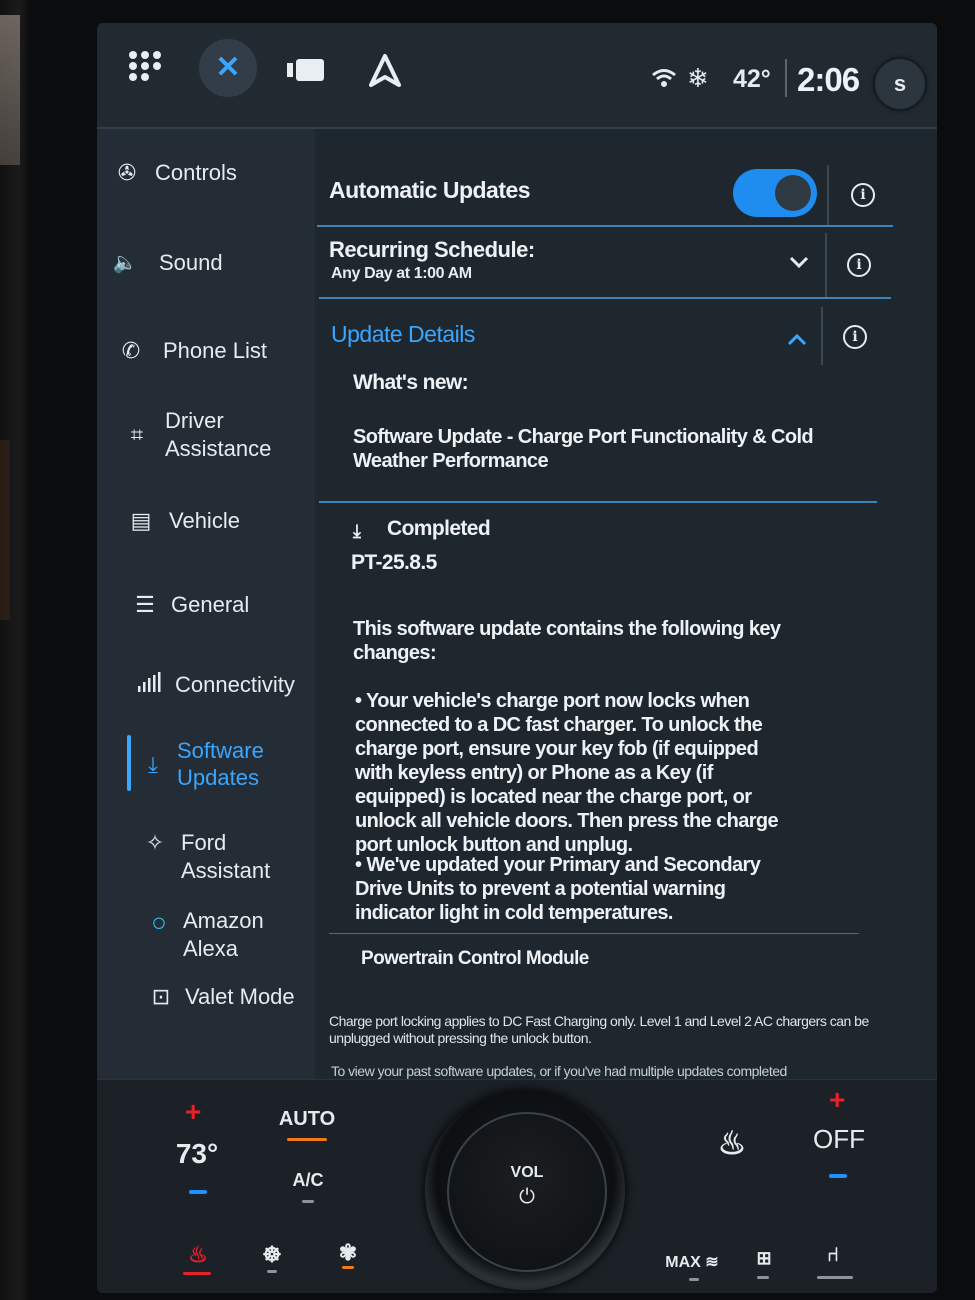 The height and width of the screenshot is (1300, 975). What do you see at coordinates (835, 1277) in the screenshot?
I see `passenger-seat-indicator` at bounding box center [835, 1277].